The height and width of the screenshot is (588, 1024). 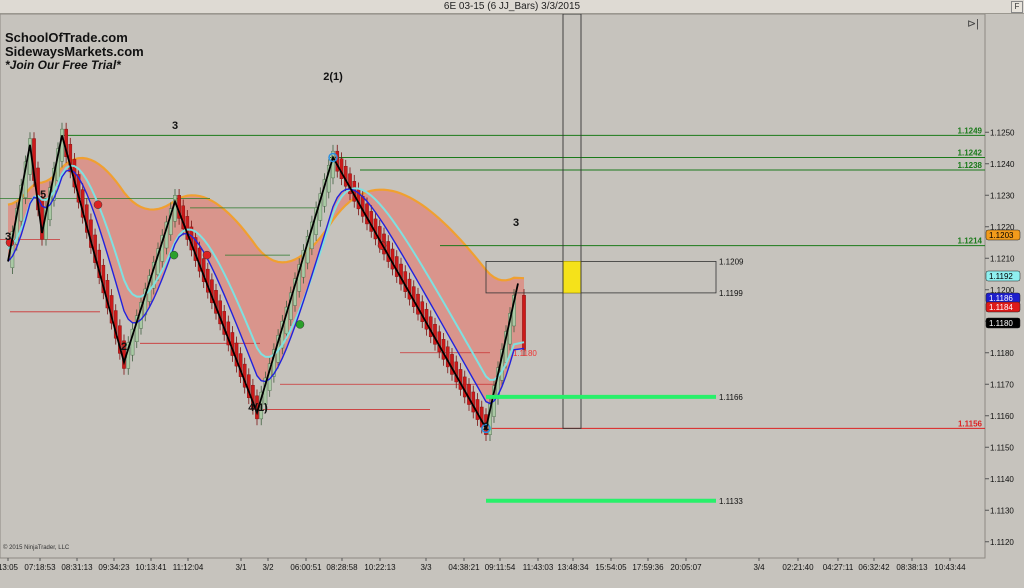 What do you see at coordinates (572, 277) in the screenshot?
I see `yellow-highlight` at bounding box center [572, 277].